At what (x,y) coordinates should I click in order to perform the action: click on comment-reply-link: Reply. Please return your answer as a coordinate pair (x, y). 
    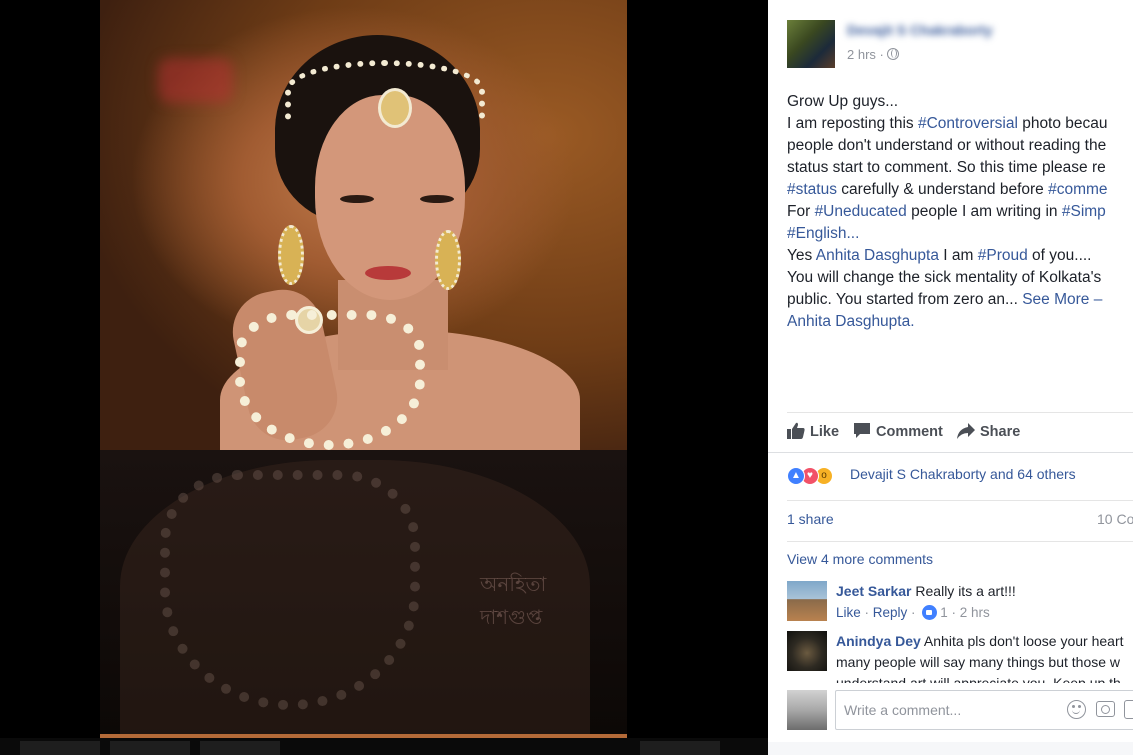
    Looking at the image, I should click on (890, 612).